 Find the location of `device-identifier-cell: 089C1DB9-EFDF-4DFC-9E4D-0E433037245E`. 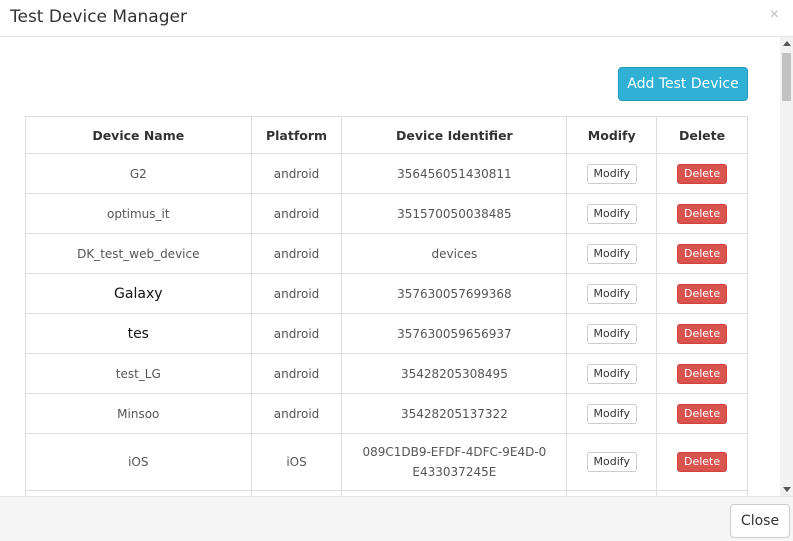

device-identifier-cell: 089C1DB9-EFDF-4DFC-9E4D-0E433037245E is located at coordinates (454, 462).